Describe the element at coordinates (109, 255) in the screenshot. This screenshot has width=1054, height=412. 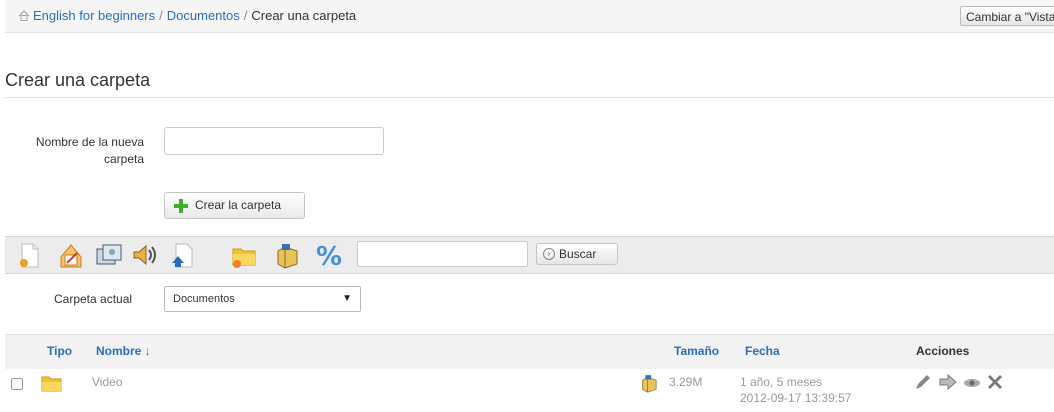
I see `slideshow-icon` at that location.